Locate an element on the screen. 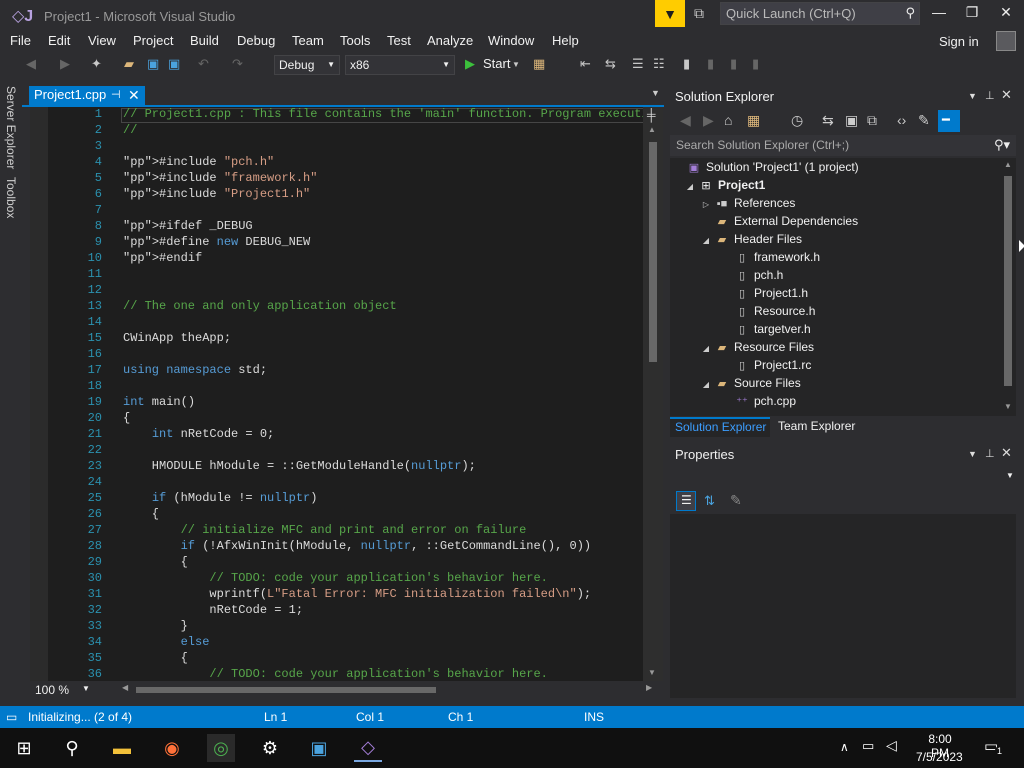 Image resolution: width=1024 pixels, height=768 pixels. menu-view: View is located at coordinates (102, 40).